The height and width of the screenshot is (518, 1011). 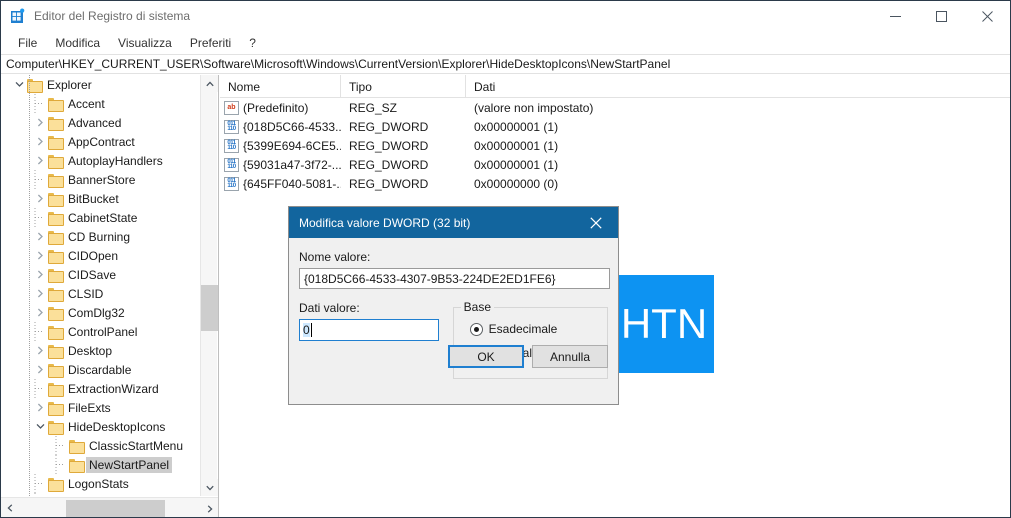 What do you see at coordinates (69, 84) in the screenshot?
I see `tree-node-label: Explorer` at bounding box center [69, 84].